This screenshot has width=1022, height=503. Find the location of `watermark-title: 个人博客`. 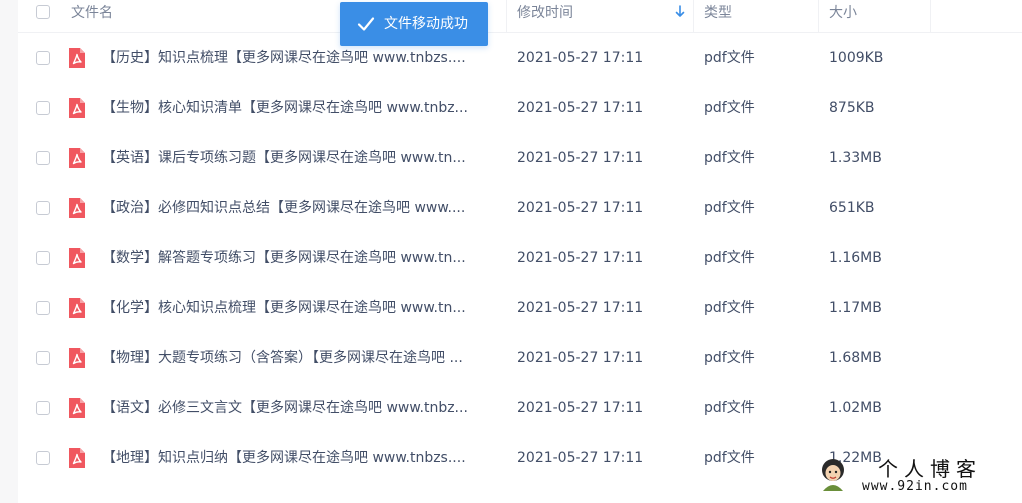

watermark-title: 个人博客 is located at coordinates (930, 469).